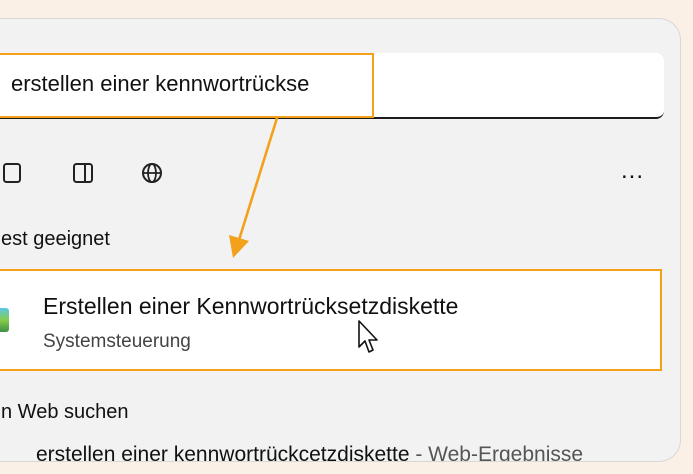 The image size is (693, 474). I want to click on mouse-cursor-icon, so click(368, 336).